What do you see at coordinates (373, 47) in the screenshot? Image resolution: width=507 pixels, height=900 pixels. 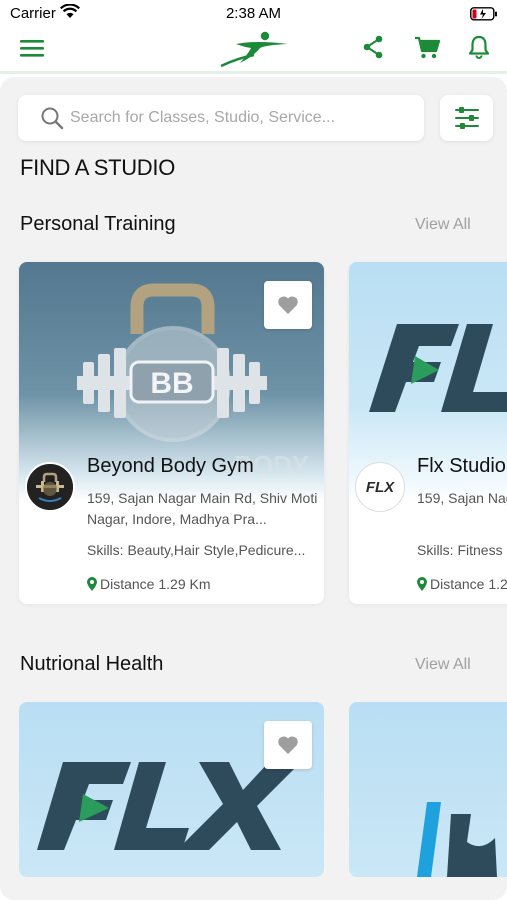 I see `share-icon` at bounding box center [373, 47].